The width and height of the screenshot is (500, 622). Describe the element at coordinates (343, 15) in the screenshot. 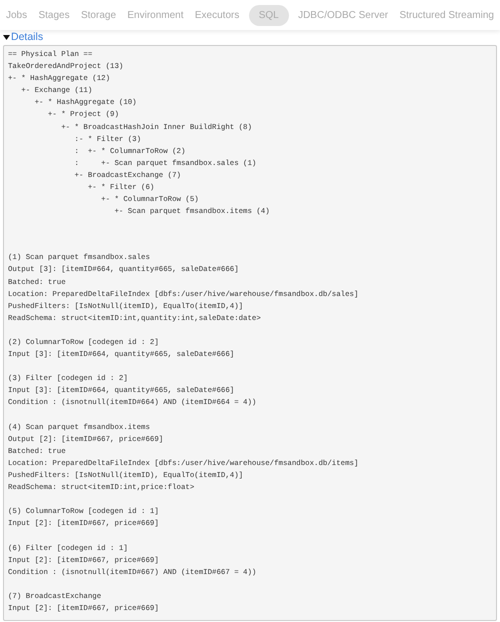

I see `nav-tab: JDBC/ODBC Server` at that location.